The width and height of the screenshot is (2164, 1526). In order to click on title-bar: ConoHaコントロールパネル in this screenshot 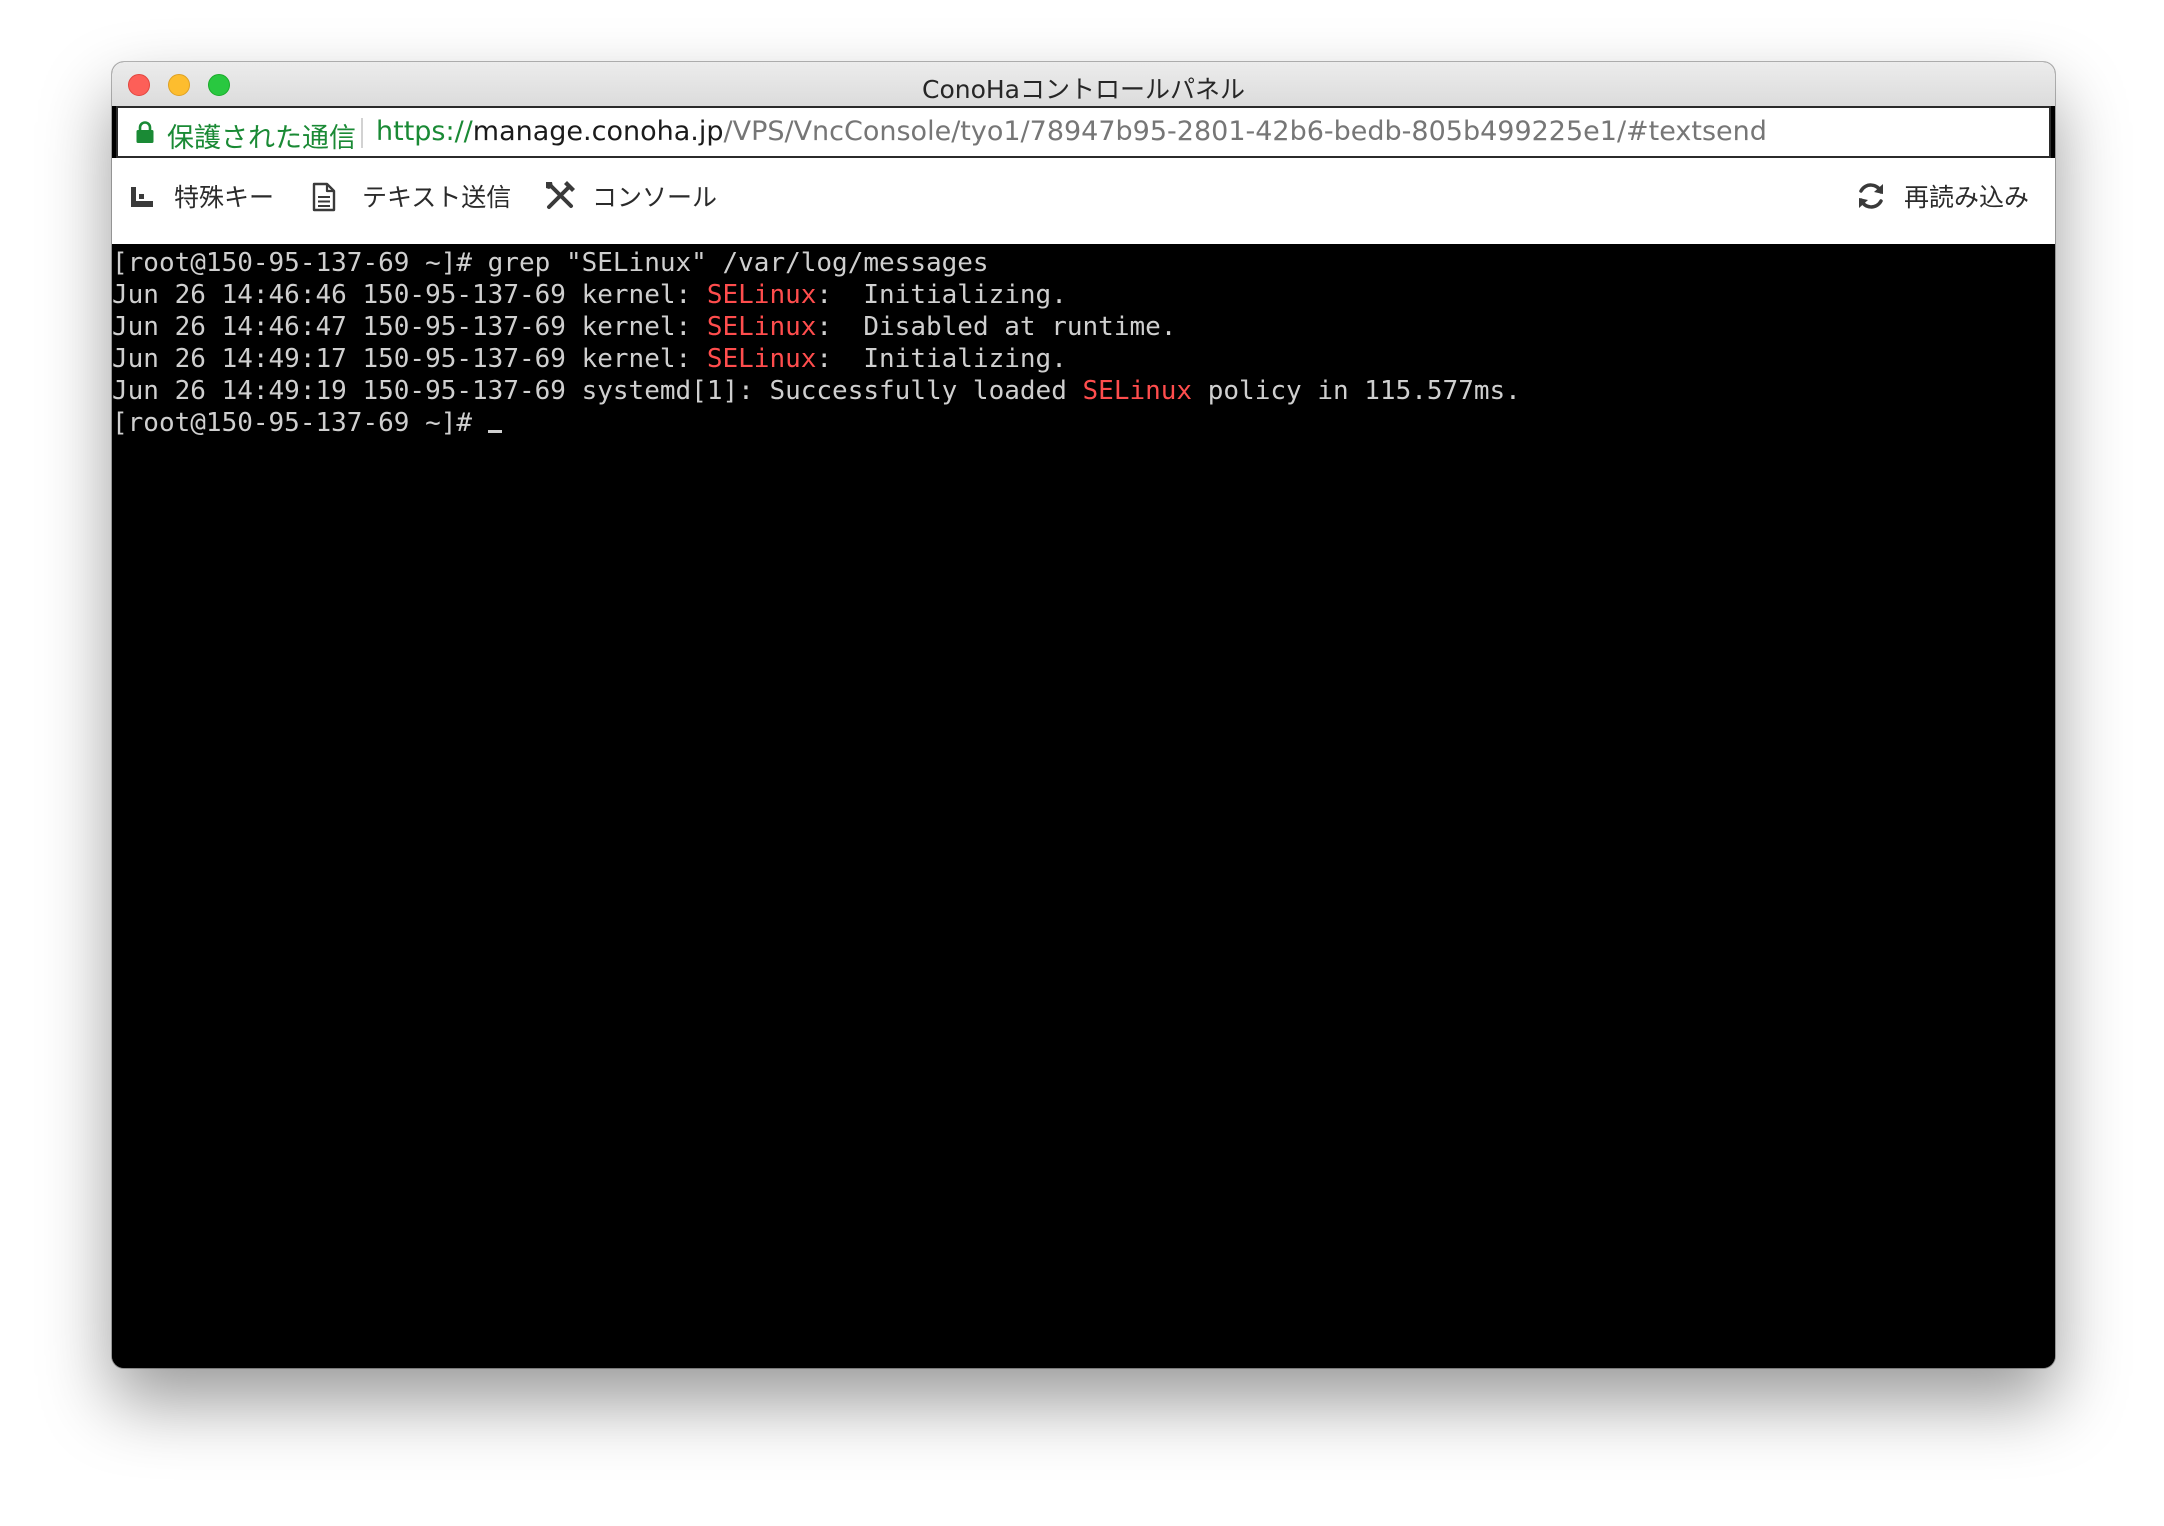, I will do `click(1083, 84)`.